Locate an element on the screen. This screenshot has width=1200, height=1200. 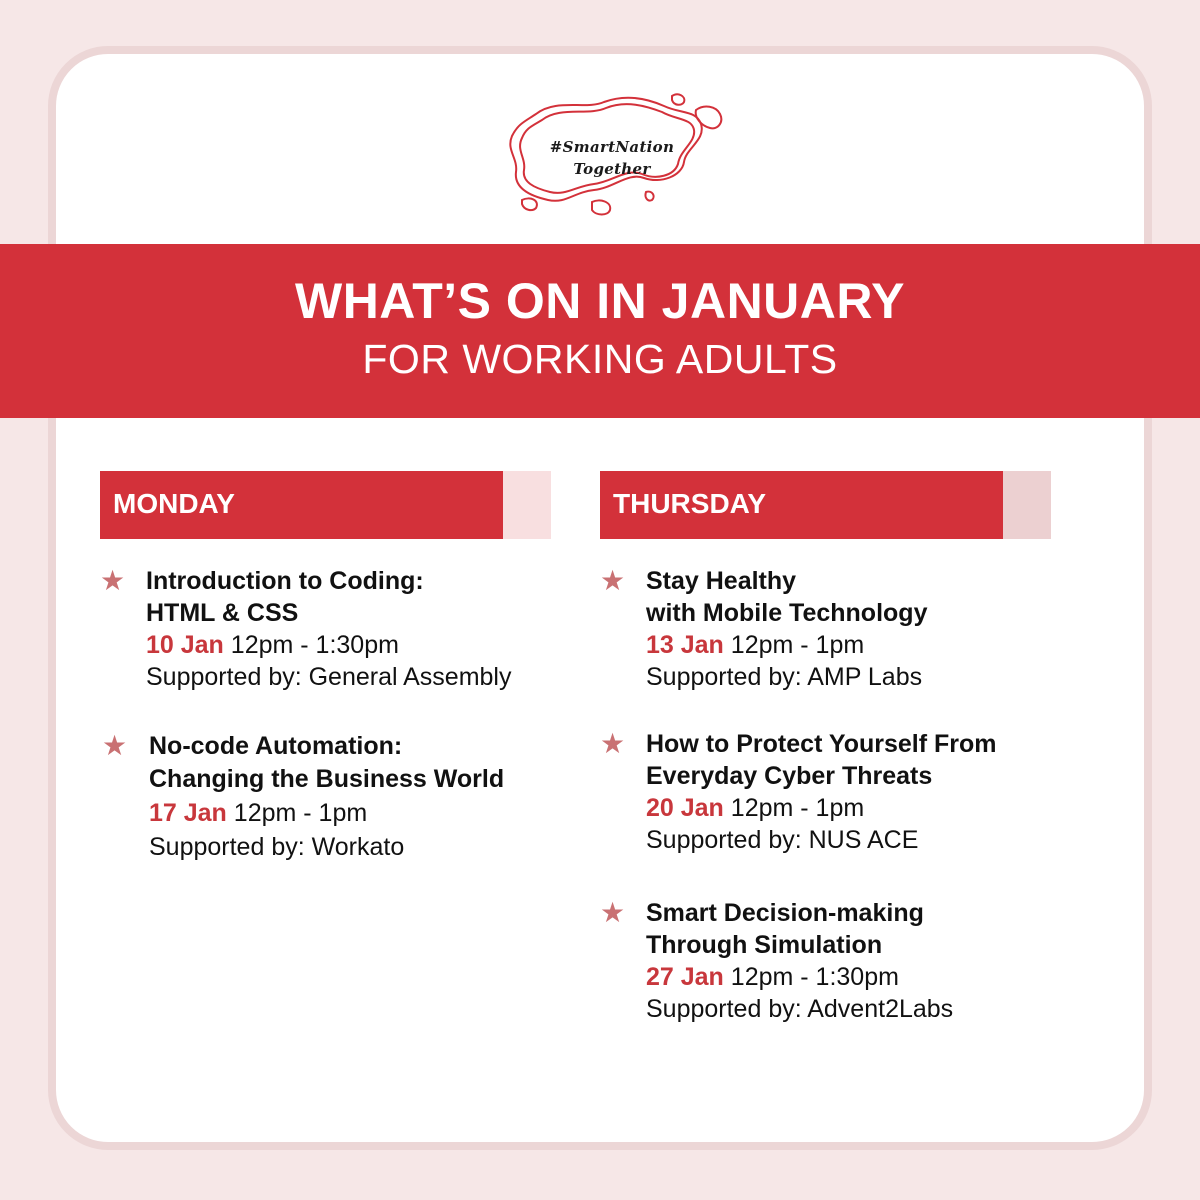
event-datetime: 27 Jan 12pm - 1:30pm is located at coordinates (772, 977).